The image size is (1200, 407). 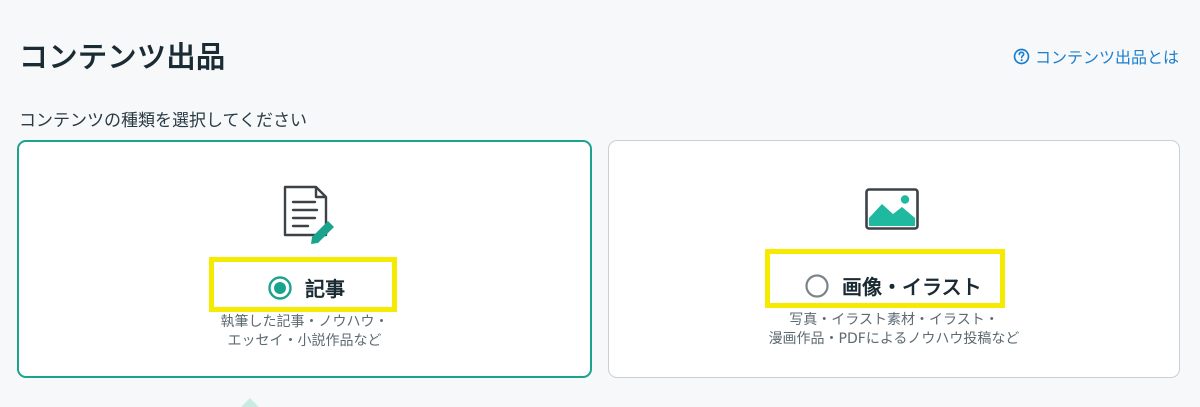 I want to click on option-image-label: 画像・イラスト, so click(x=912, y=287).